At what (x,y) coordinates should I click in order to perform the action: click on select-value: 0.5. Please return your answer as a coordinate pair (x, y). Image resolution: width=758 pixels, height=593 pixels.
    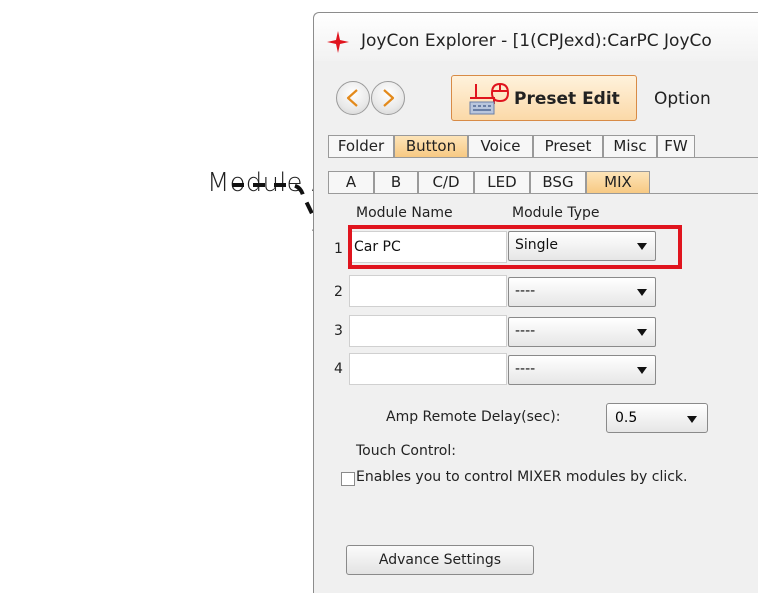
    Looking at the image, I should click on (626, 418).